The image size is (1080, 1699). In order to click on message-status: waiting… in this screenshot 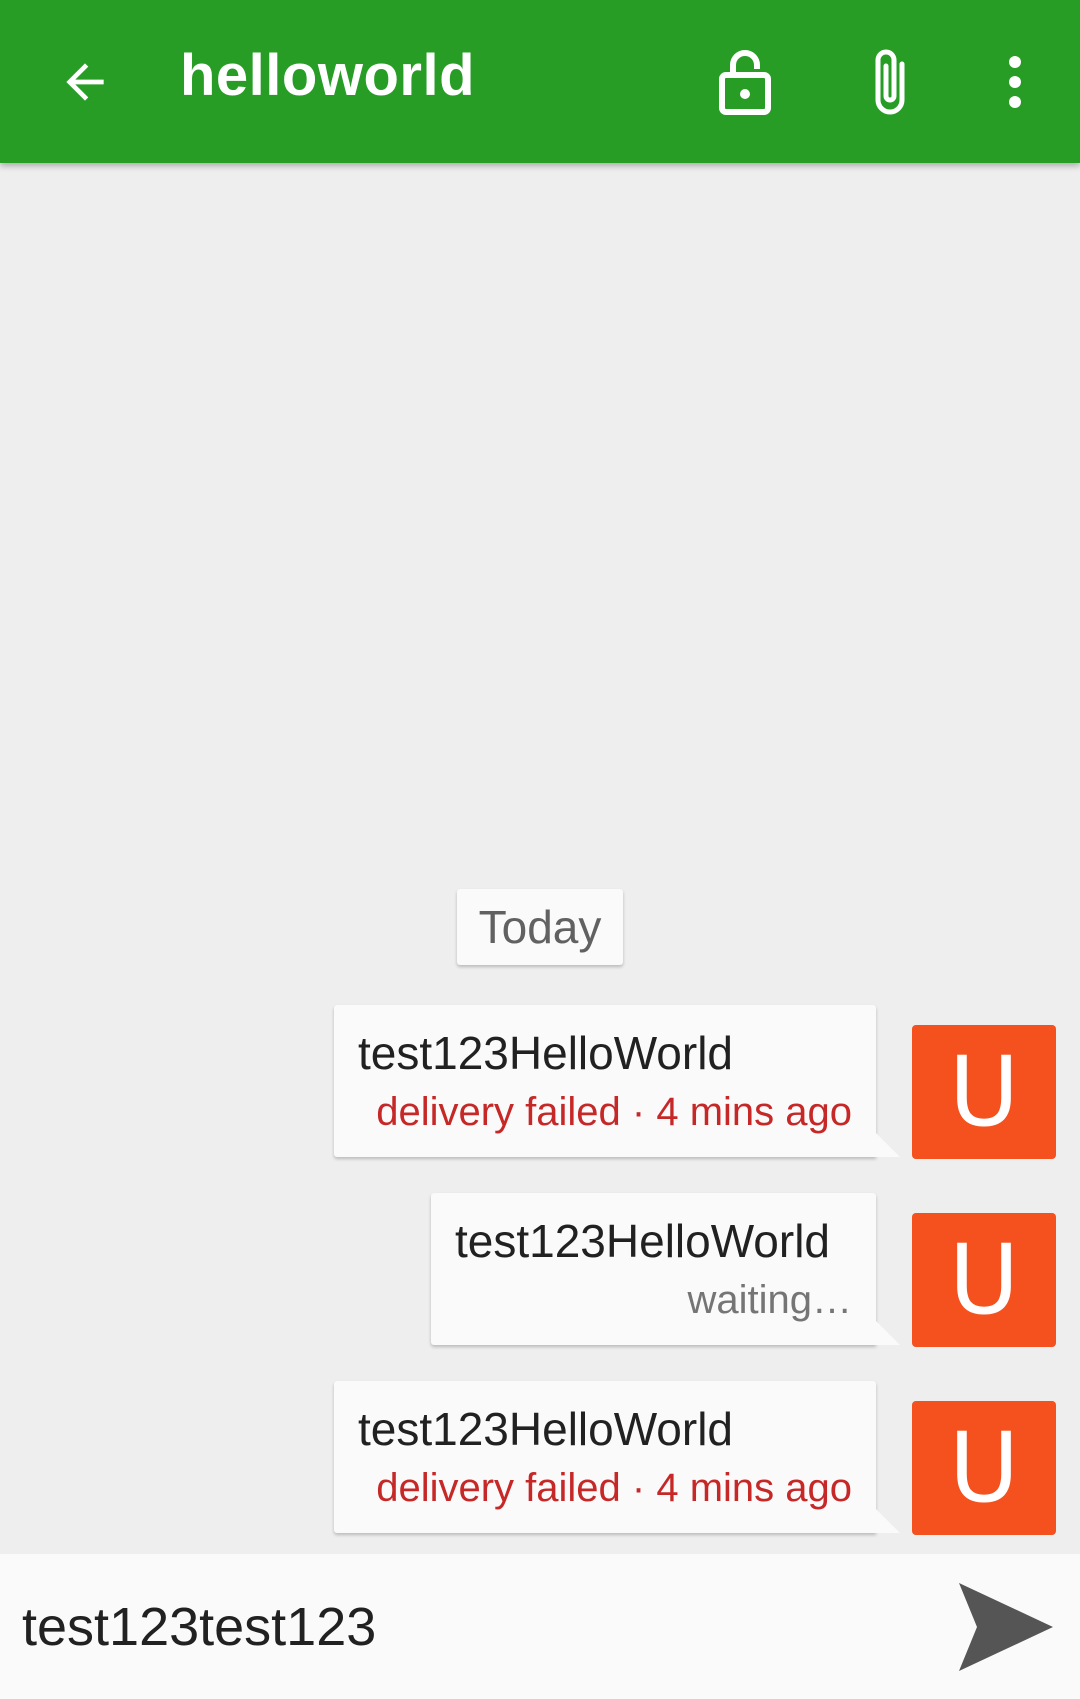, I will do `click(769, 1300)`.